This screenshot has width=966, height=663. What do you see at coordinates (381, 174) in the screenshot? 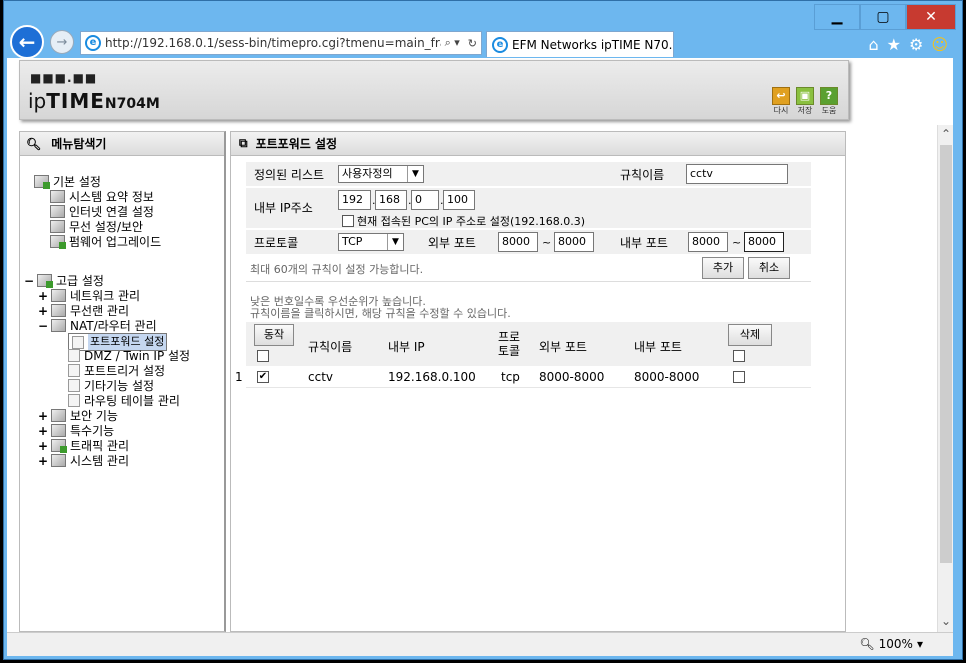
I see `preset-select: 사용자정의 ▼` at bounding box center [381, 174].